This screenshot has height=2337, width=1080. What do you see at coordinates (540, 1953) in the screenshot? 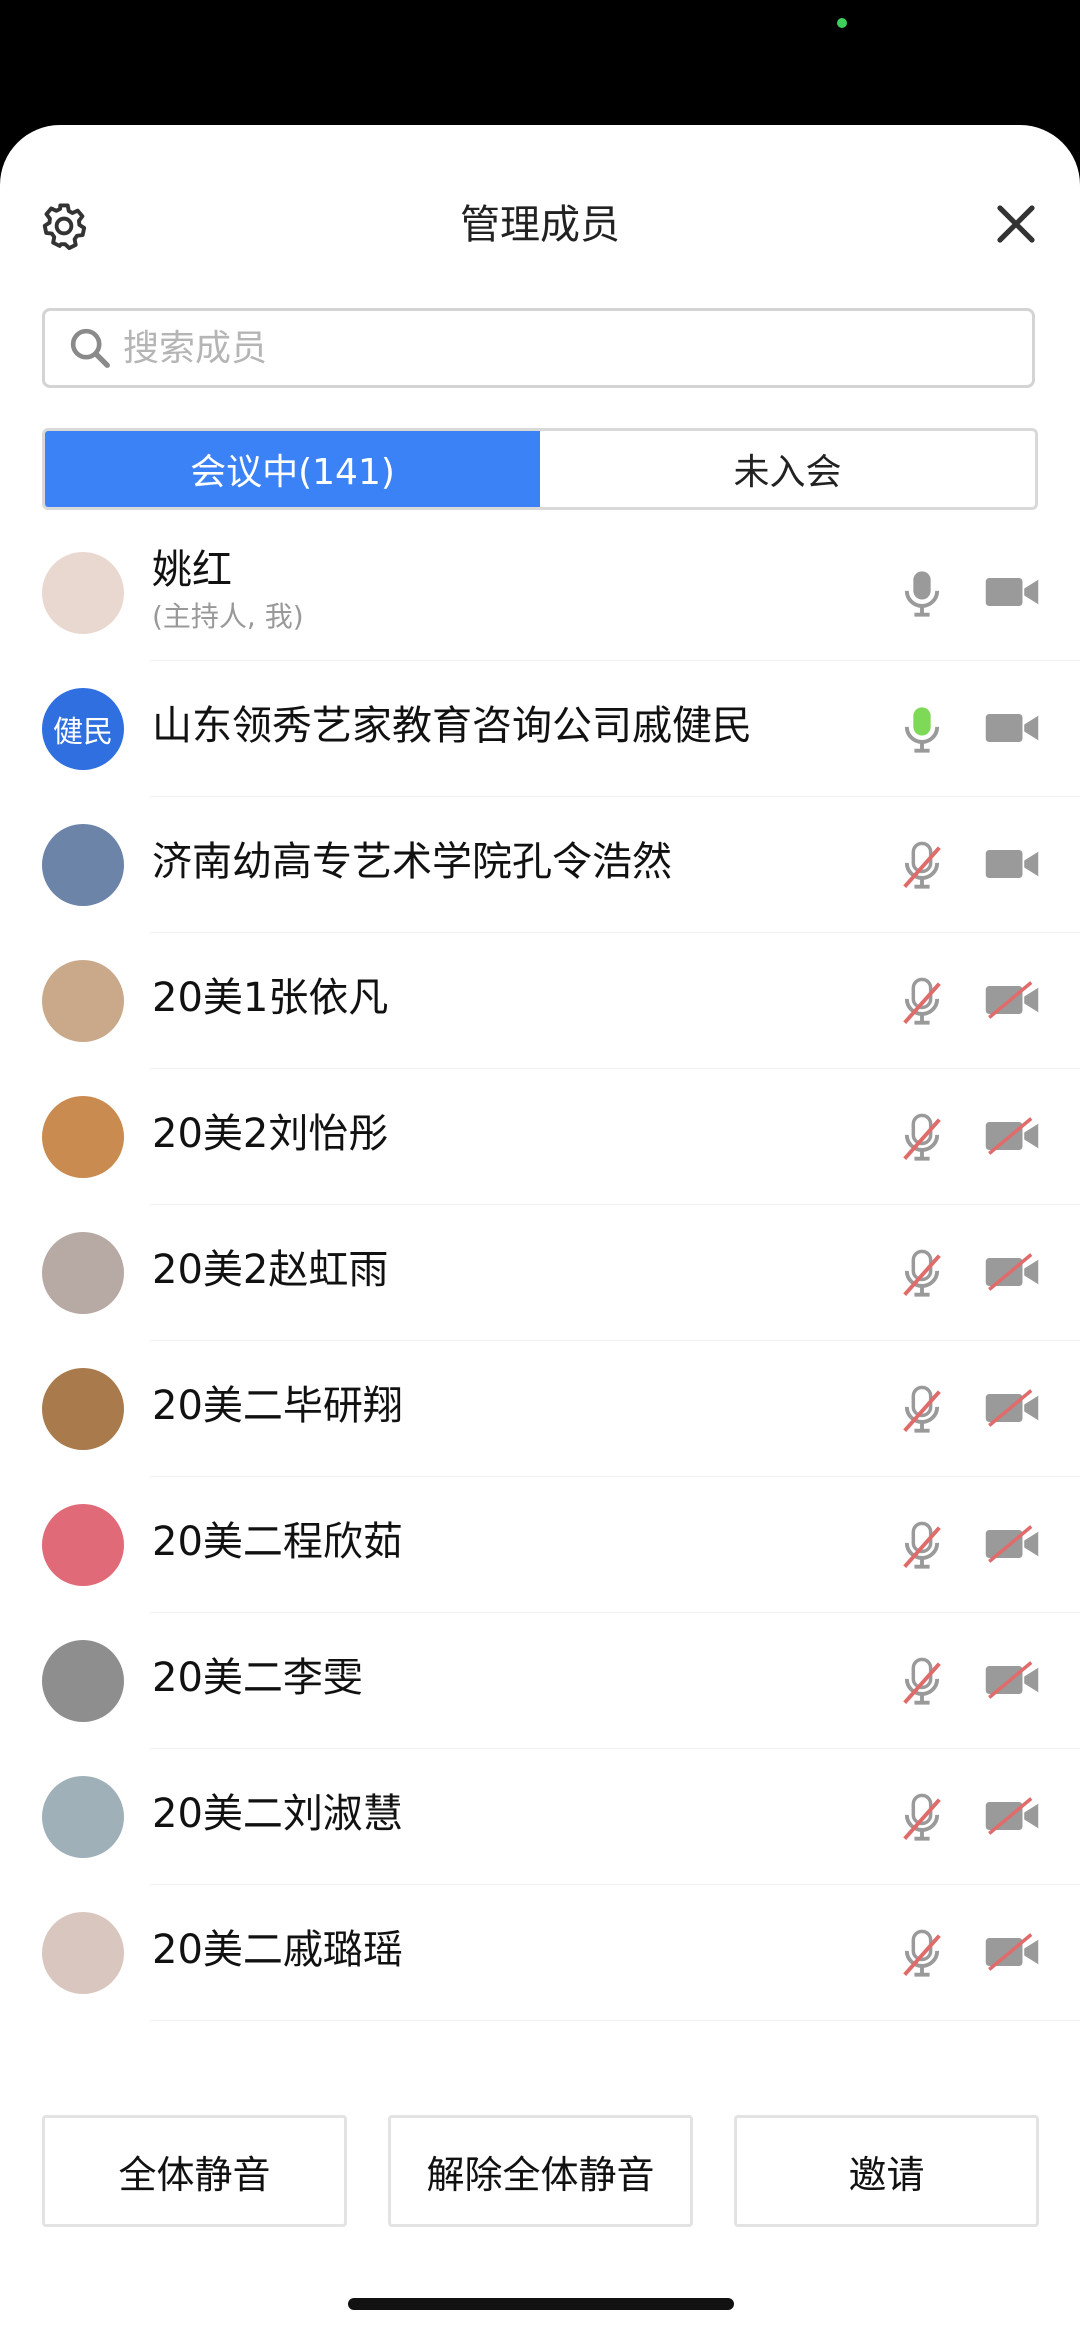
I see `member-row: 20美二戚璐瑶` at bounding box center [540, 1953].